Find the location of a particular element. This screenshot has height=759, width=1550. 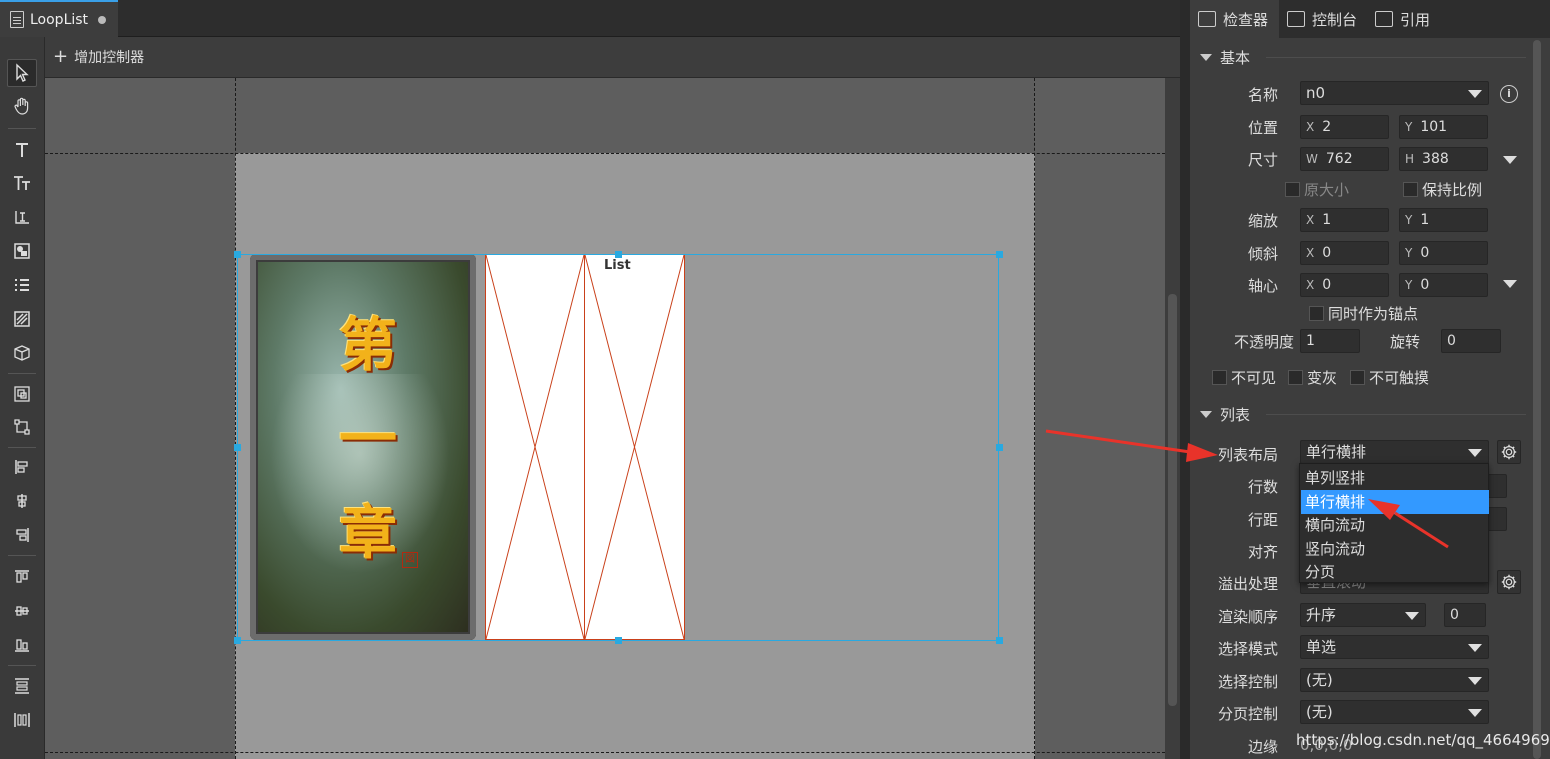

tab-reference: 引用 is located at coordinates (1404, 19).